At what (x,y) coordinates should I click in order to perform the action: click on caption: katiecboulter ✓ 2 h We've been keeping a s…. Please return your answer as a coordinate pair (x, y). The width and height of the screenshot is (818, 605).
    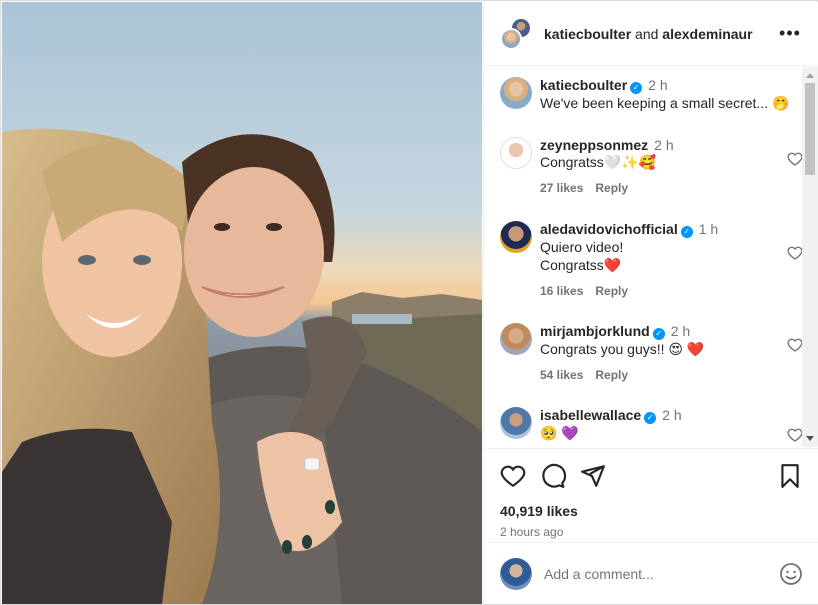
    Looking at the image, I should click on (659, 107).